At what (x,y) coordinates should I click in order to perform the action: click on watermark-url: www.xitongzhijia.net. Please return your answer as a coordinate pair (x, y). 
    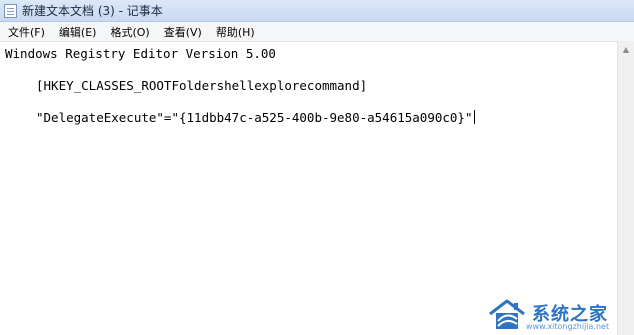
    Looking at the image, I should click on (568, 326).